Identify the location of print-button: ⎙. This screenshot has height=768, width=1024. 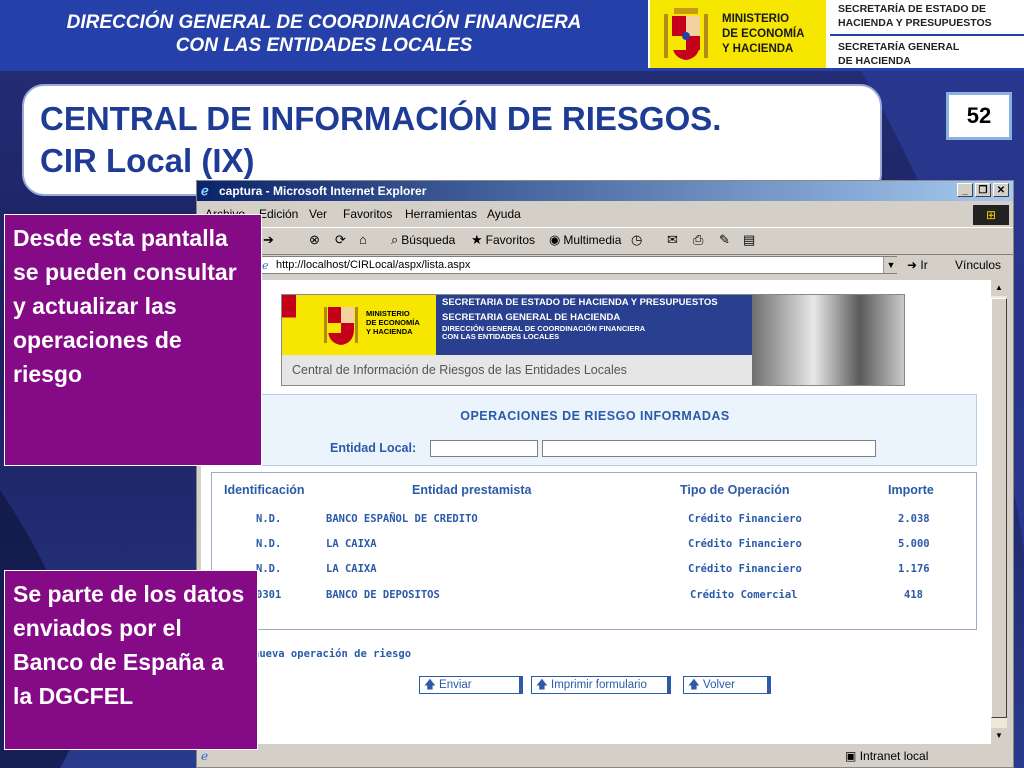
(698, 240).